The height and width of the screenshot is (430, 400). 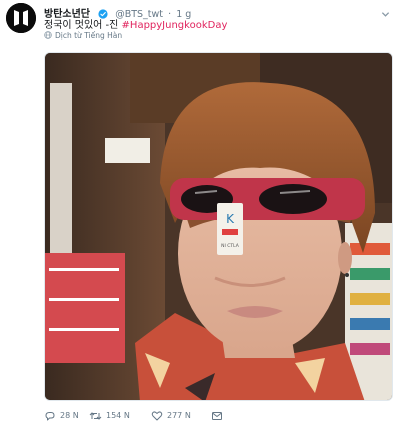 I want to click on like-icon, so click(x=157, y=416).